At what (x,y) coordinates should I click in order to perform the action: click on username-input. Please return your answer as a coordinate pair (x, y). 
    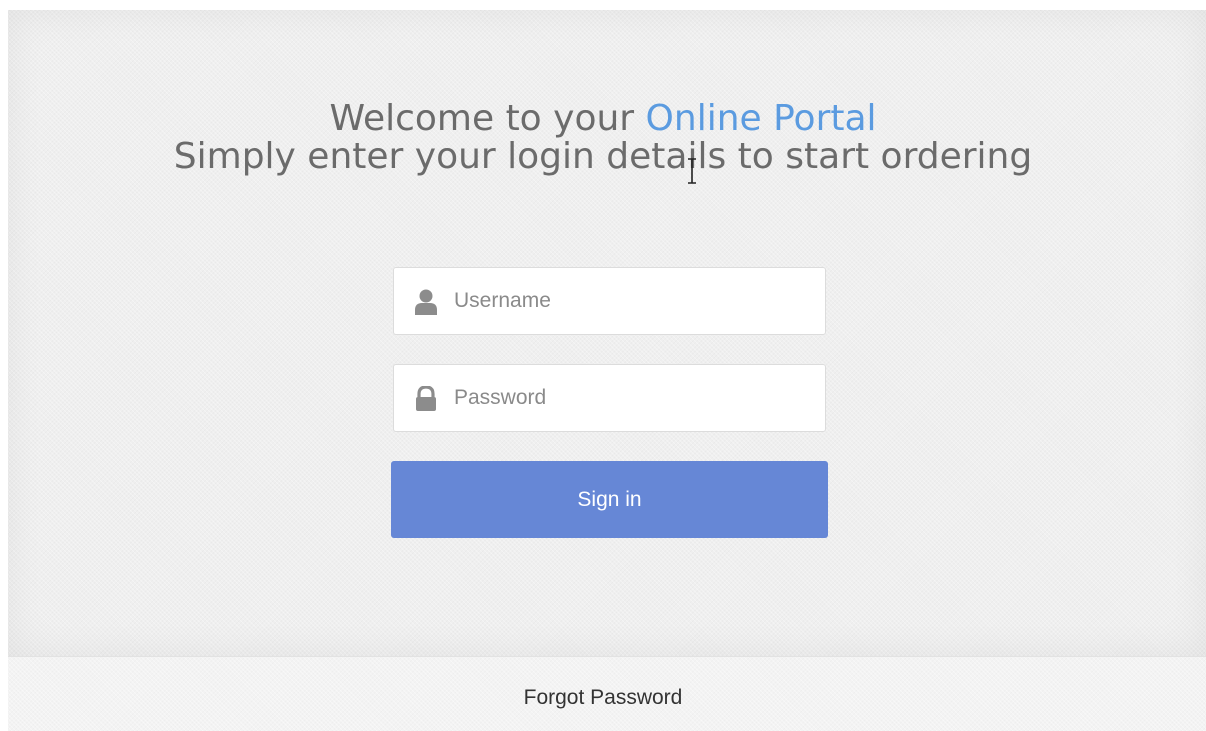
    Looking at the image, I should click on (634, 301).